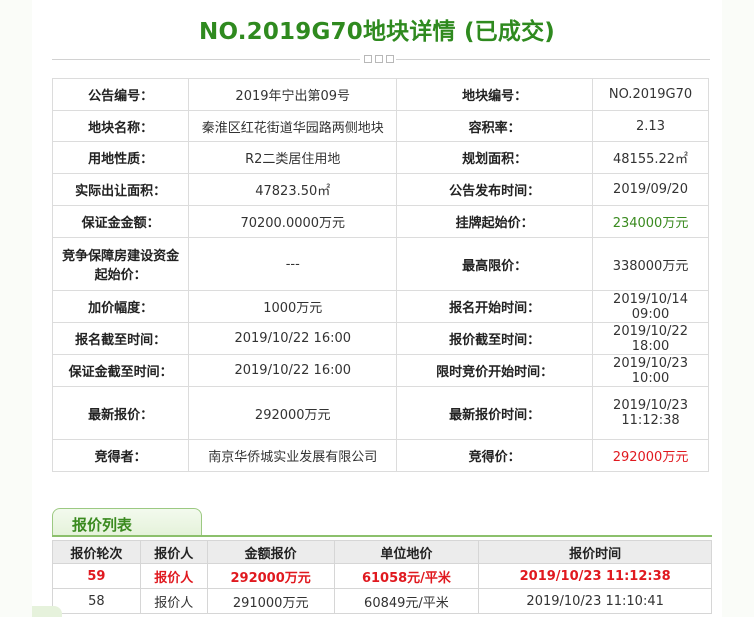 This screenshot has width=754, height=617. Describe the element at coordinates (595, 552) in the screenshot. I see `column-header: 报价时间` at that location.